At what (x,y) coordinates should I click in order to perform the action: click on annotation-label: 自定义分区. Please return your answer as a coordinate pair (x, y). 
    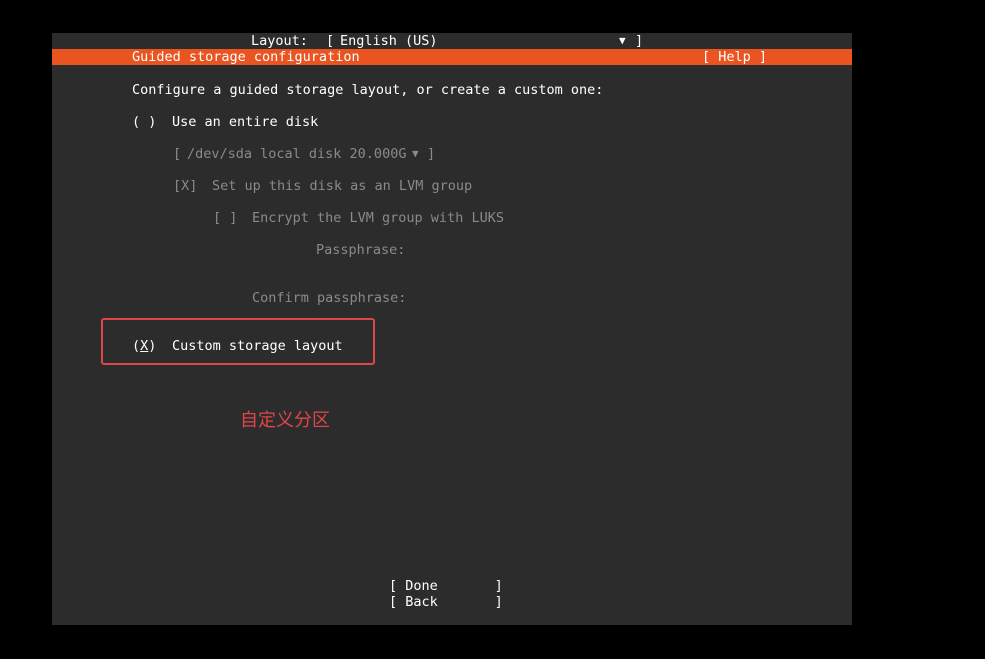
    Looking at the image, I should click on (285, 420).